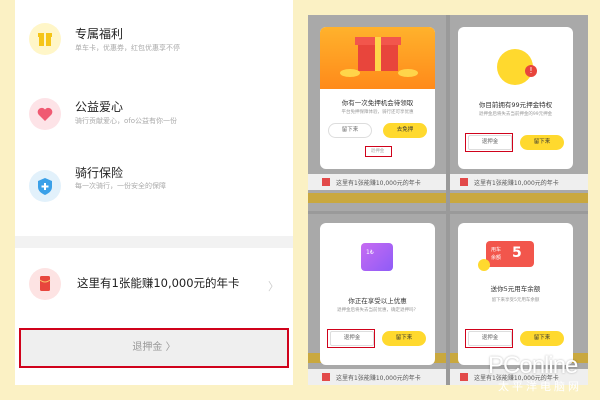  I want to click on dialog-description: 退押金后将失去当前押金的99元押金, so click(515, 114).